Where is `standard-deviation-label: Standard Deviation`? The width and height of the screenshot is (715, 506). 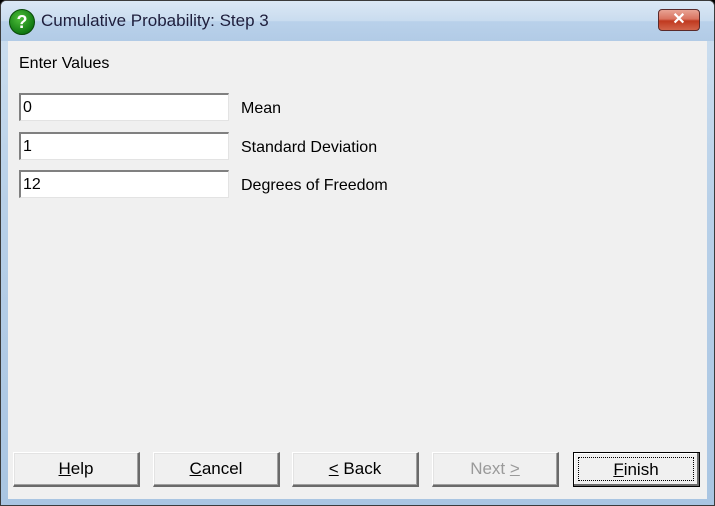
standard-deviation-label: Standard Deviation is located at coordinates (309, 147).